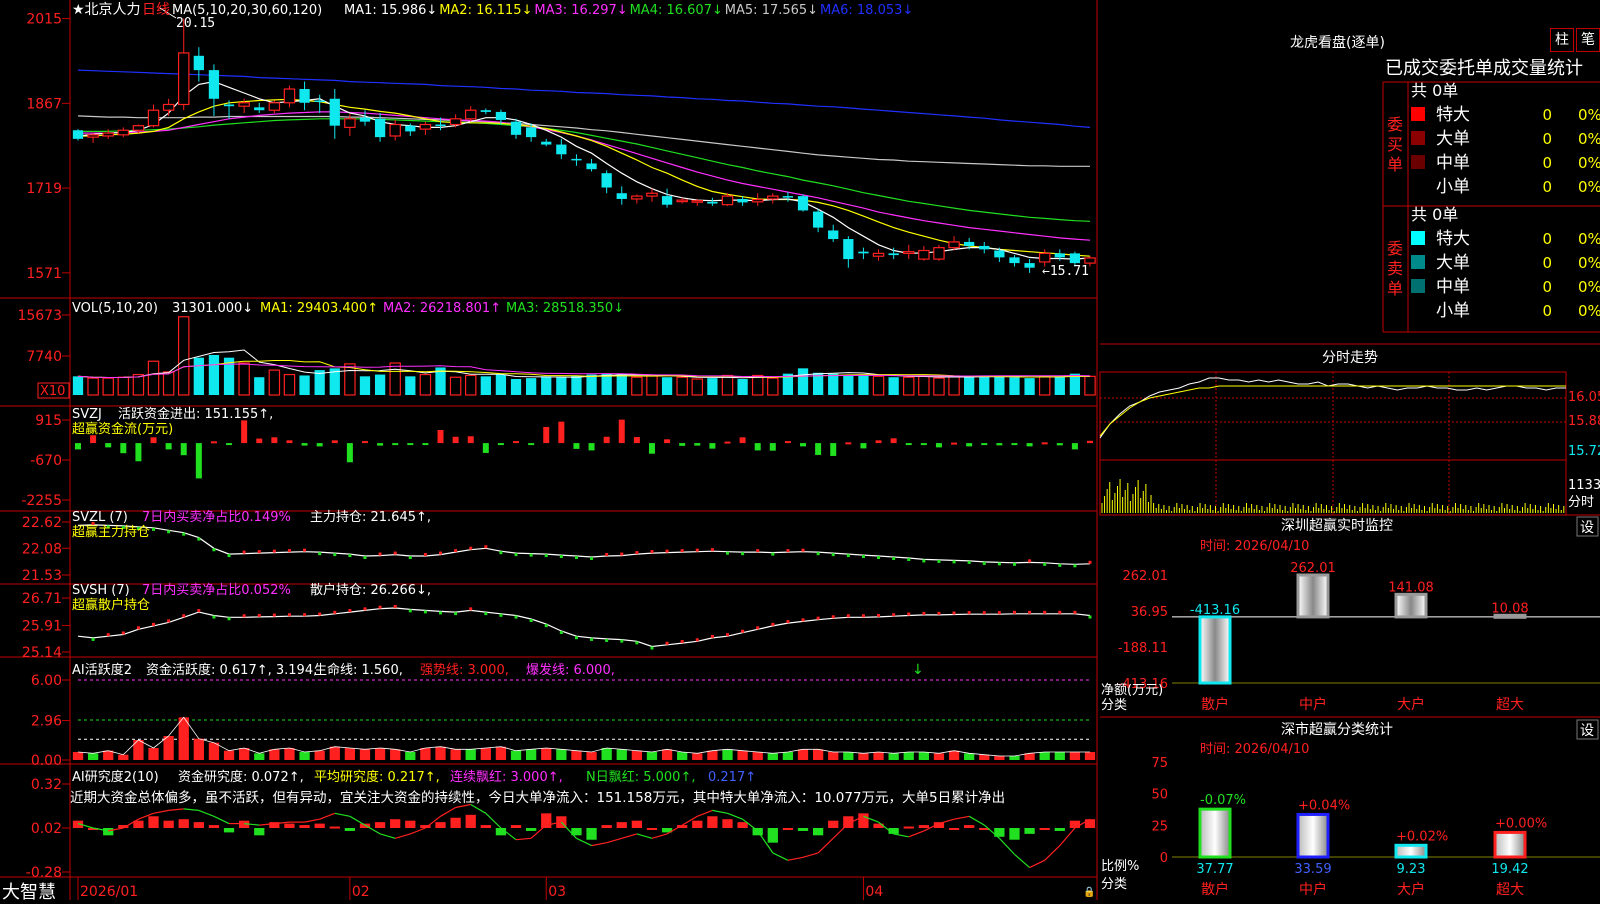  What do you see at coordinates (44, 357) in the screenshot?
I see `volume-tick-label: 7740` at bounding box center [44, 357].